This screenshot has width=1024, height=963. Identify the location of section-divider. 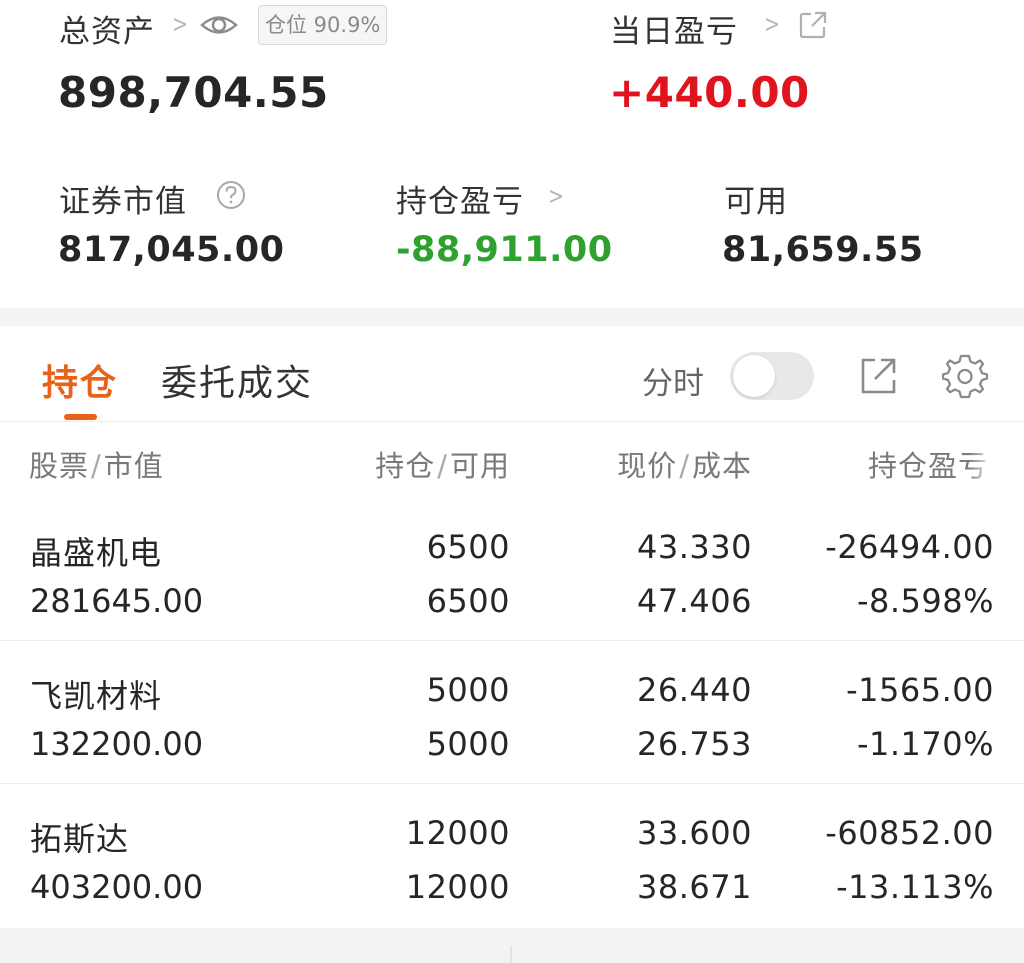
(512, 317).